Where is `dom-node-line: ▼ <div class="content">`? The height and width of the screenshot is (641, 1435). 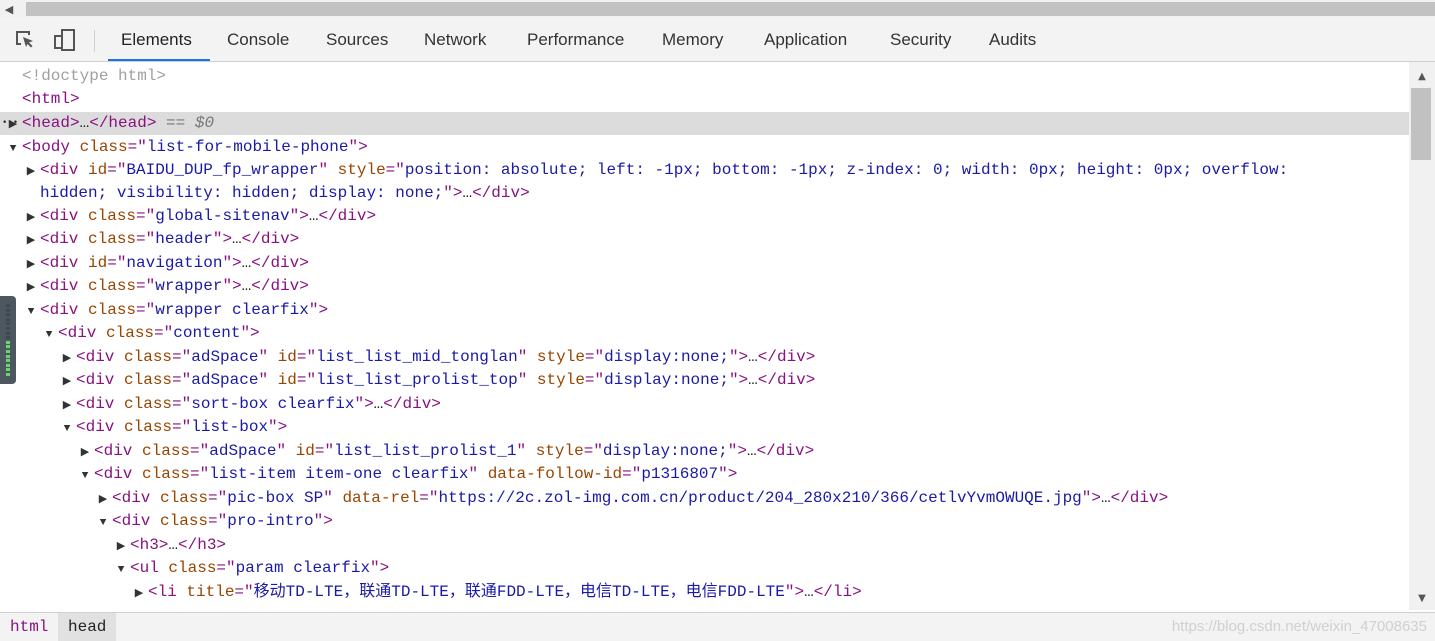
dom-node-line: ▼ <div class="content"> is located at coordinates (130, 333).